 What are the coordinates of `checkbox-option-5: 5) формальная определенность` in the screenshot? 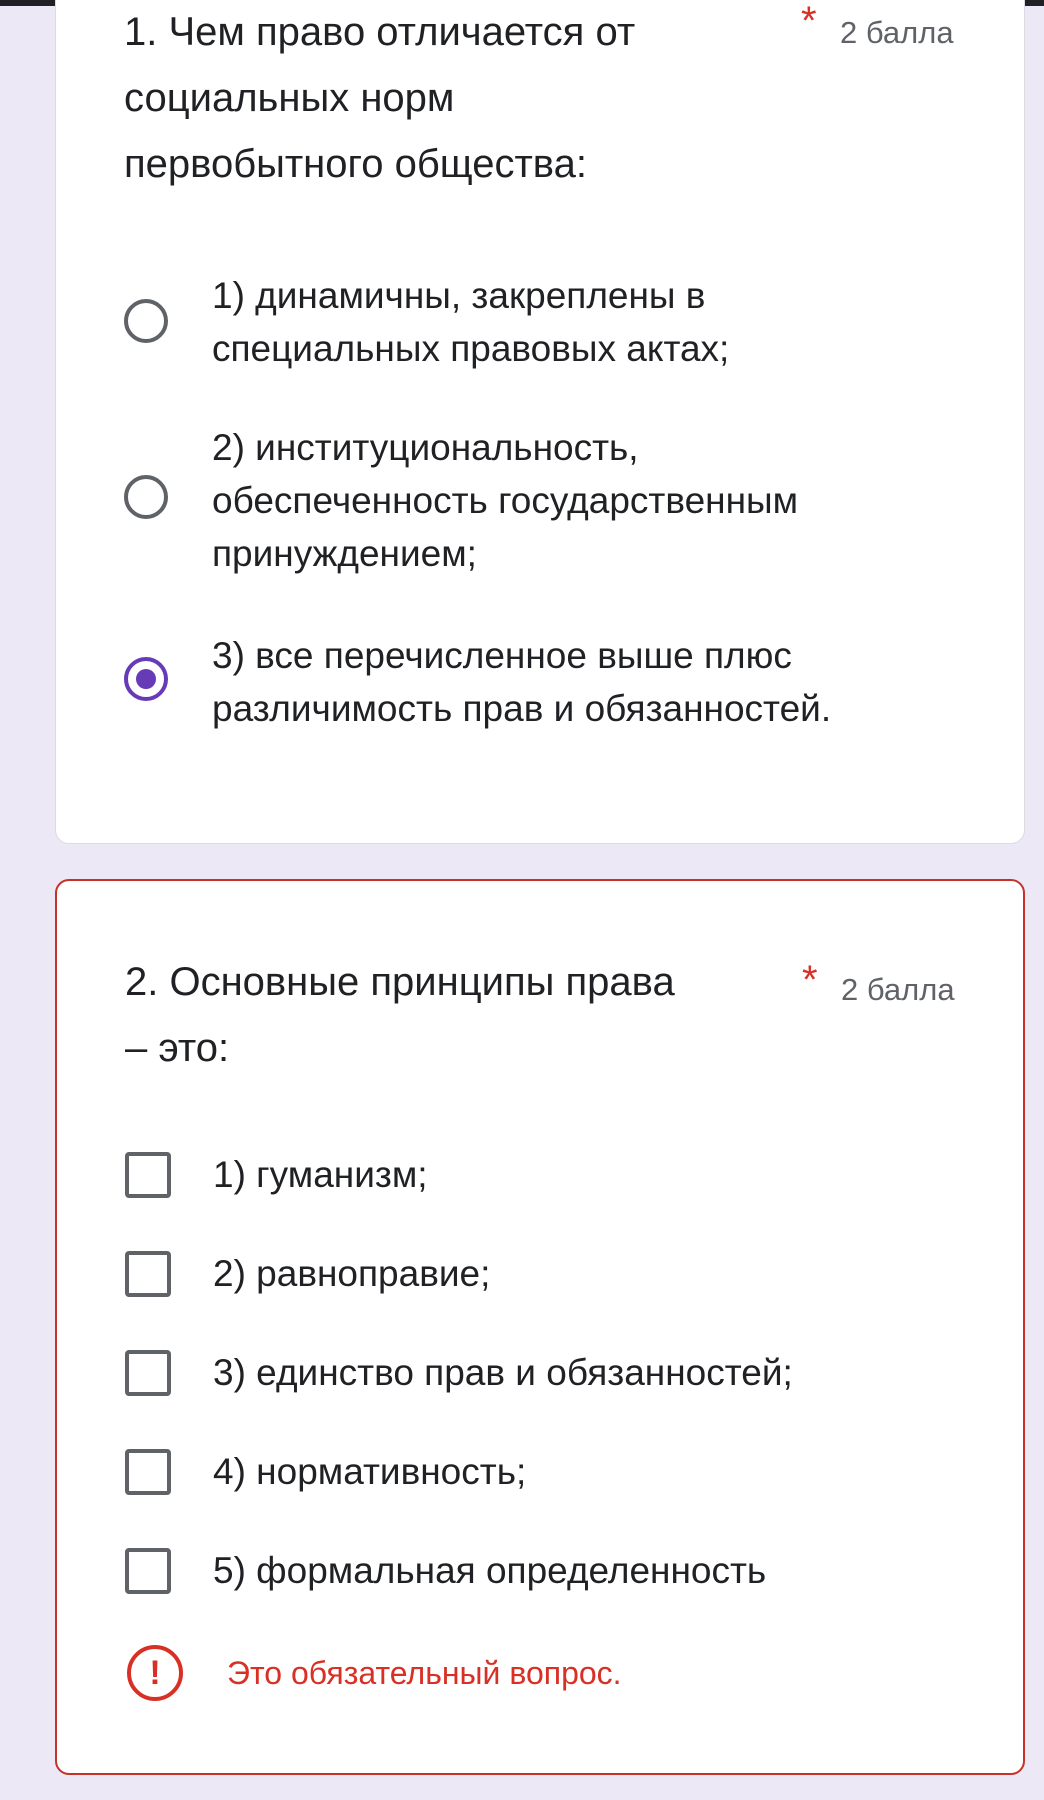 It's located at (555, 1571).